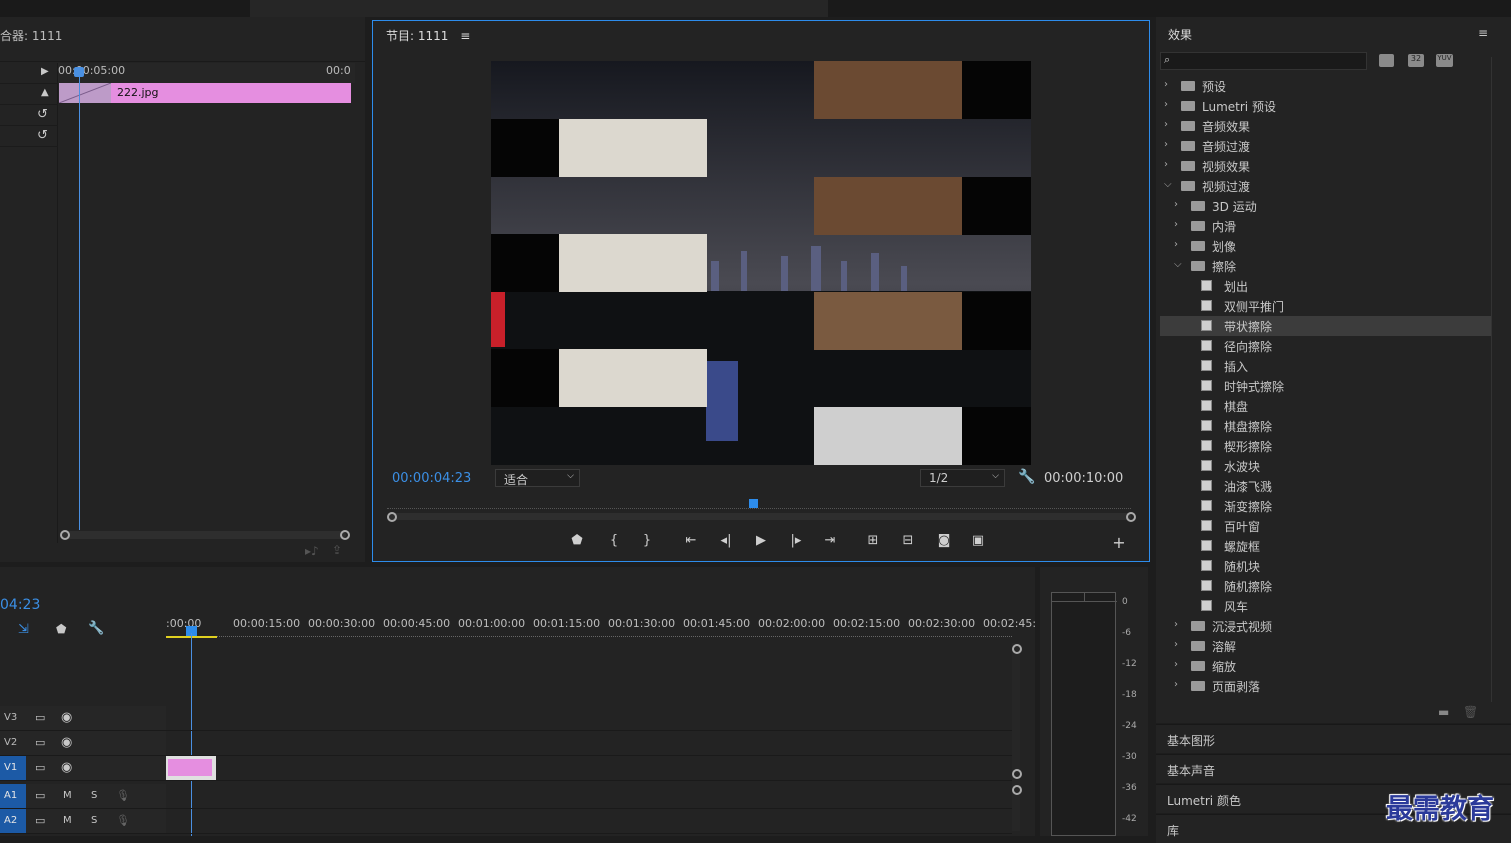  Describe the element at coordinates (759, 506) in the screenshot. I see `time-ruler` at that location.